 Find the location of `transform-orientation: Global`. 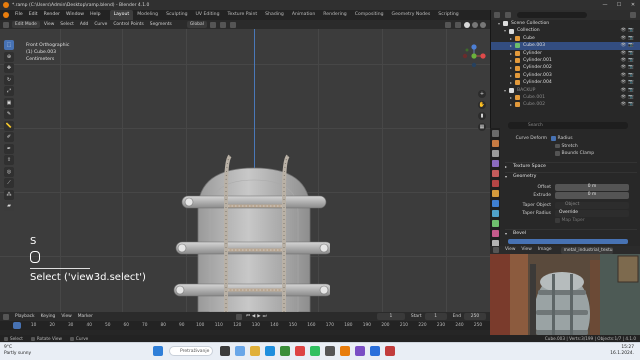

transform-orientation: Global is located at coordinates (196, 24).